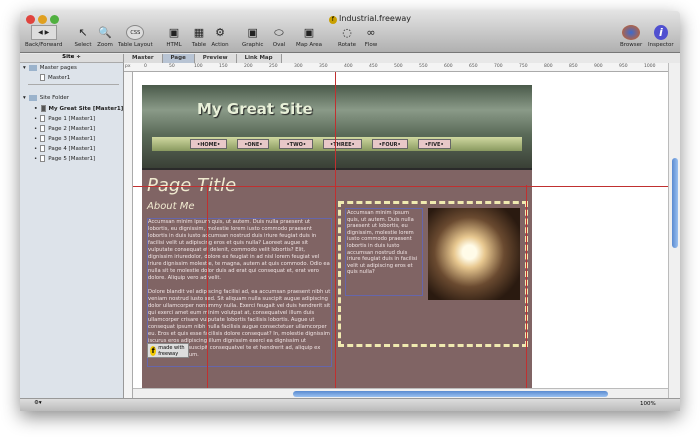 The height and width of the screenshot is (439, 700). I want to click on tab-preview: Preview, so click(215, 58).